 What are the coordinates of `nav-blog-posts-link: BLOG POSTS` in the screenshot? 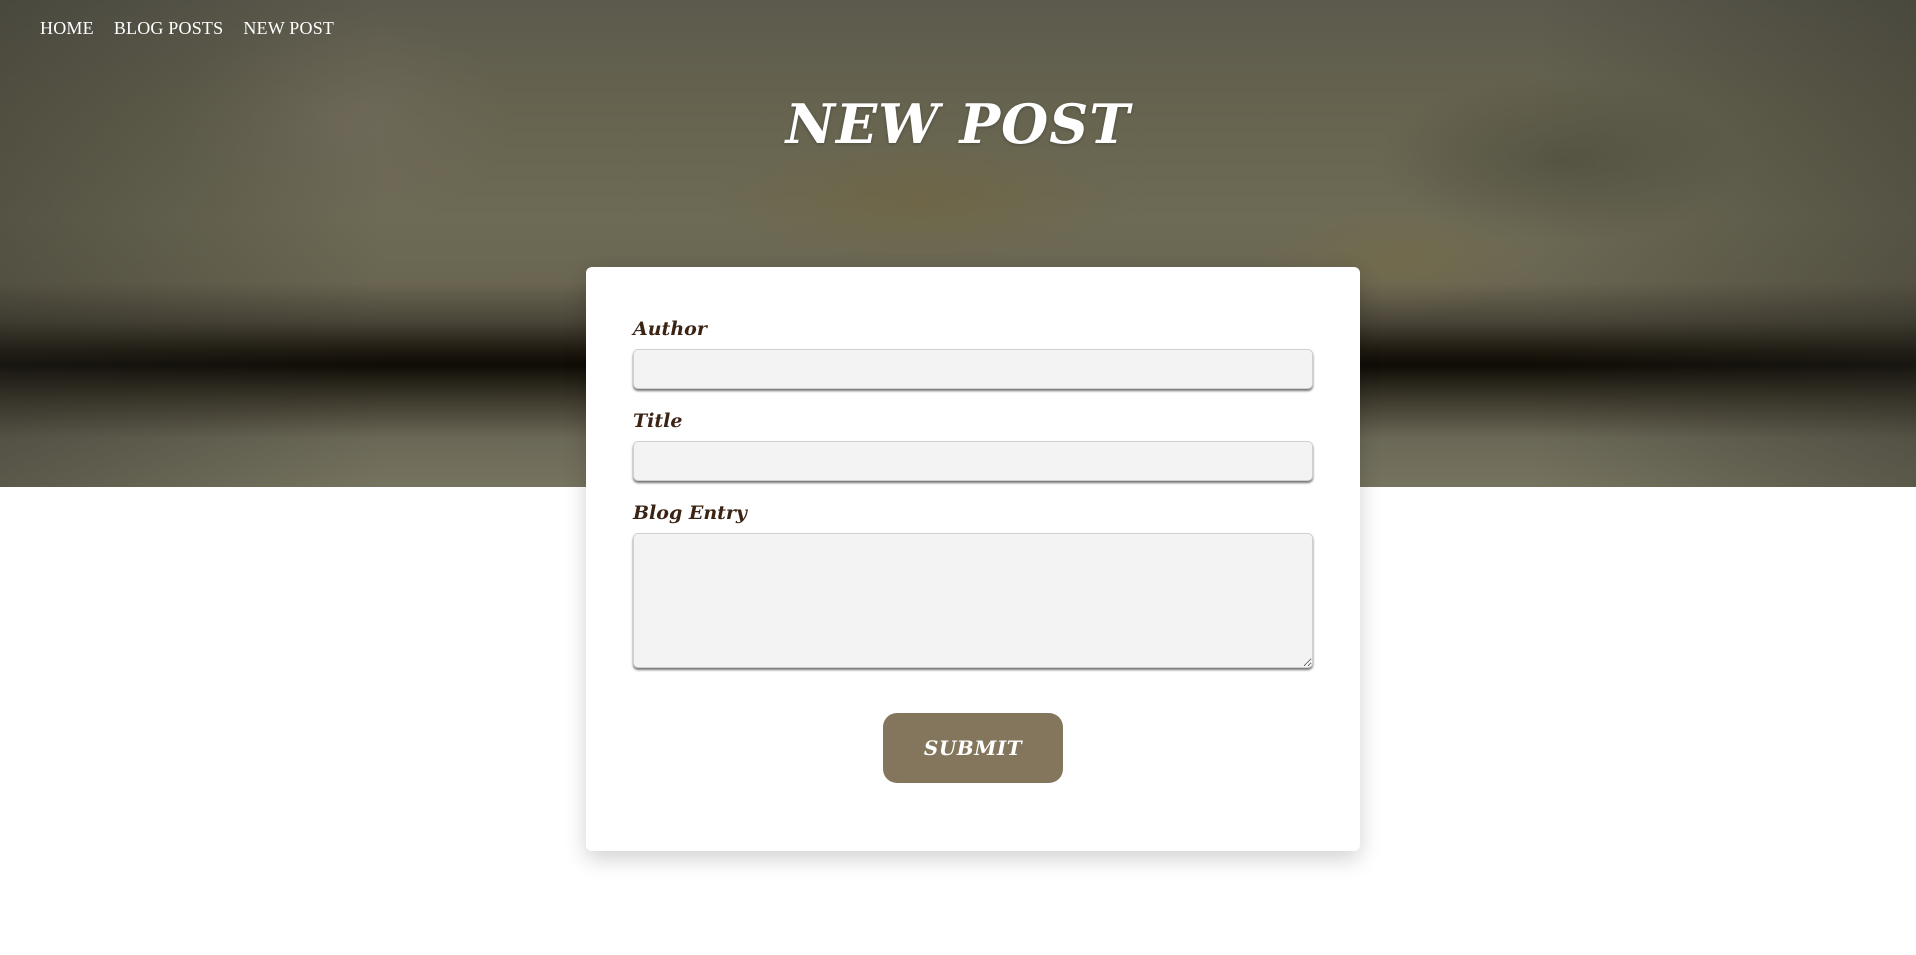 It's located at (169, 28).